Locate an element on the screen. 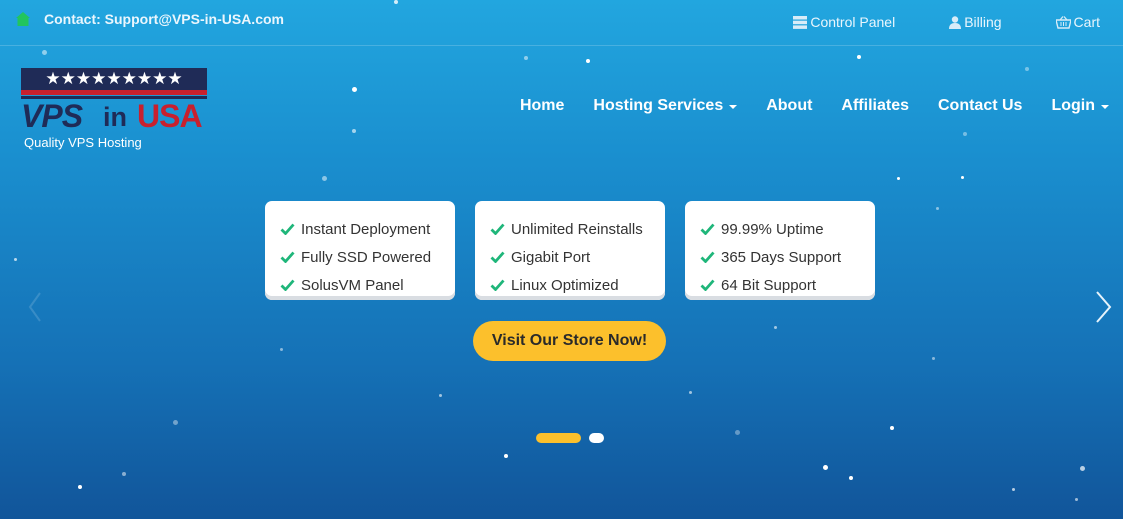 The width and height of the screenshot is (1123, 519). feature-item: SolusVM Panel is located at coordinates (367, 285).